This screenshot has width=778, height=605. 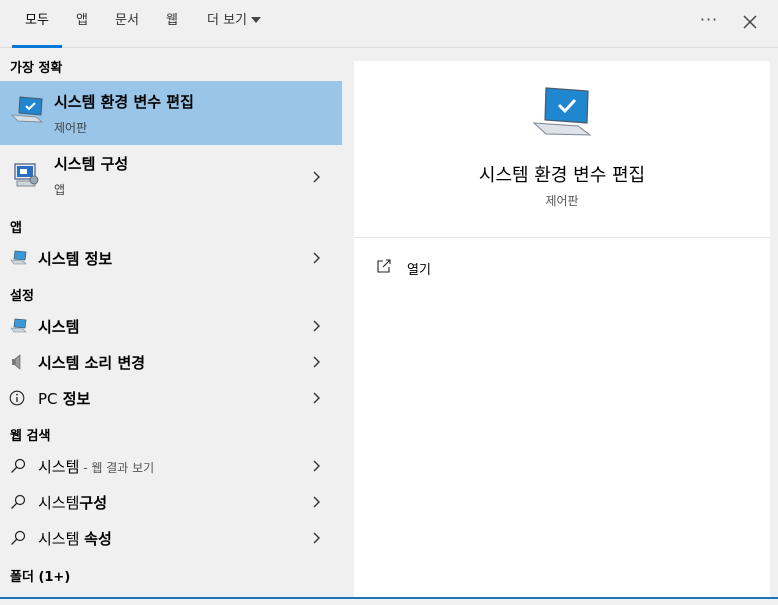 I want to click on result-settings-system: 시스템, so click(x=171, y=326).